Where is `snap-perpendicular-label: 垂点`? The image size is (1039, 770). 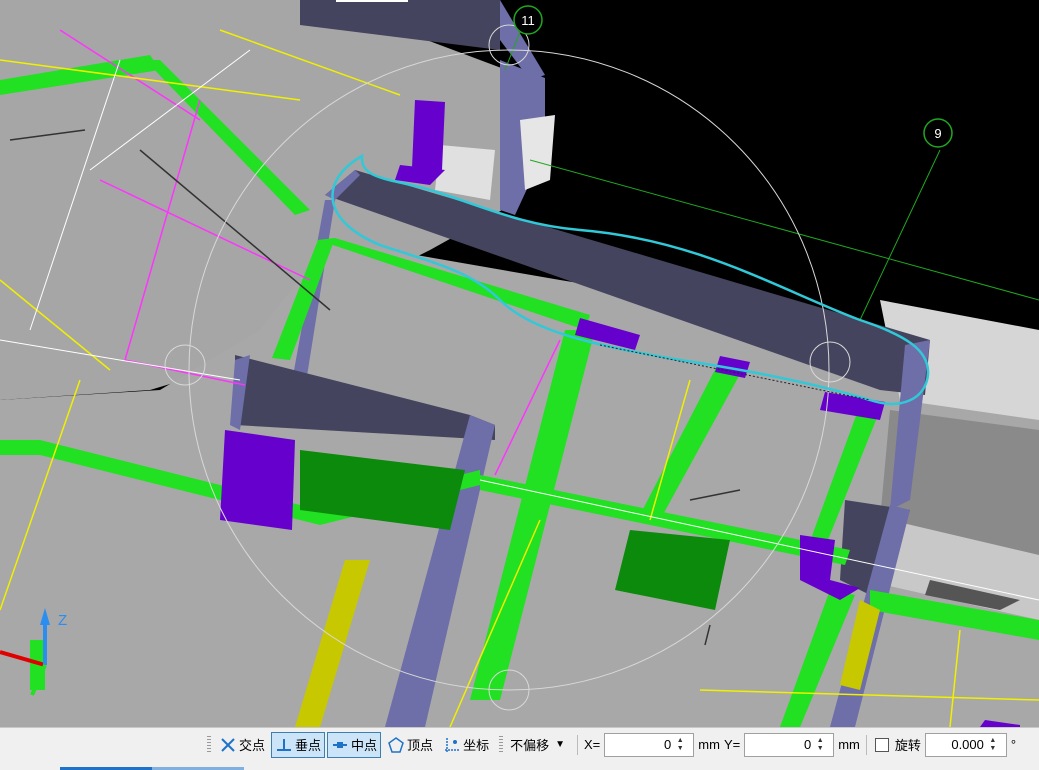
snap-perpendicular-label: 垂点 is located at coordinates (308, 745).